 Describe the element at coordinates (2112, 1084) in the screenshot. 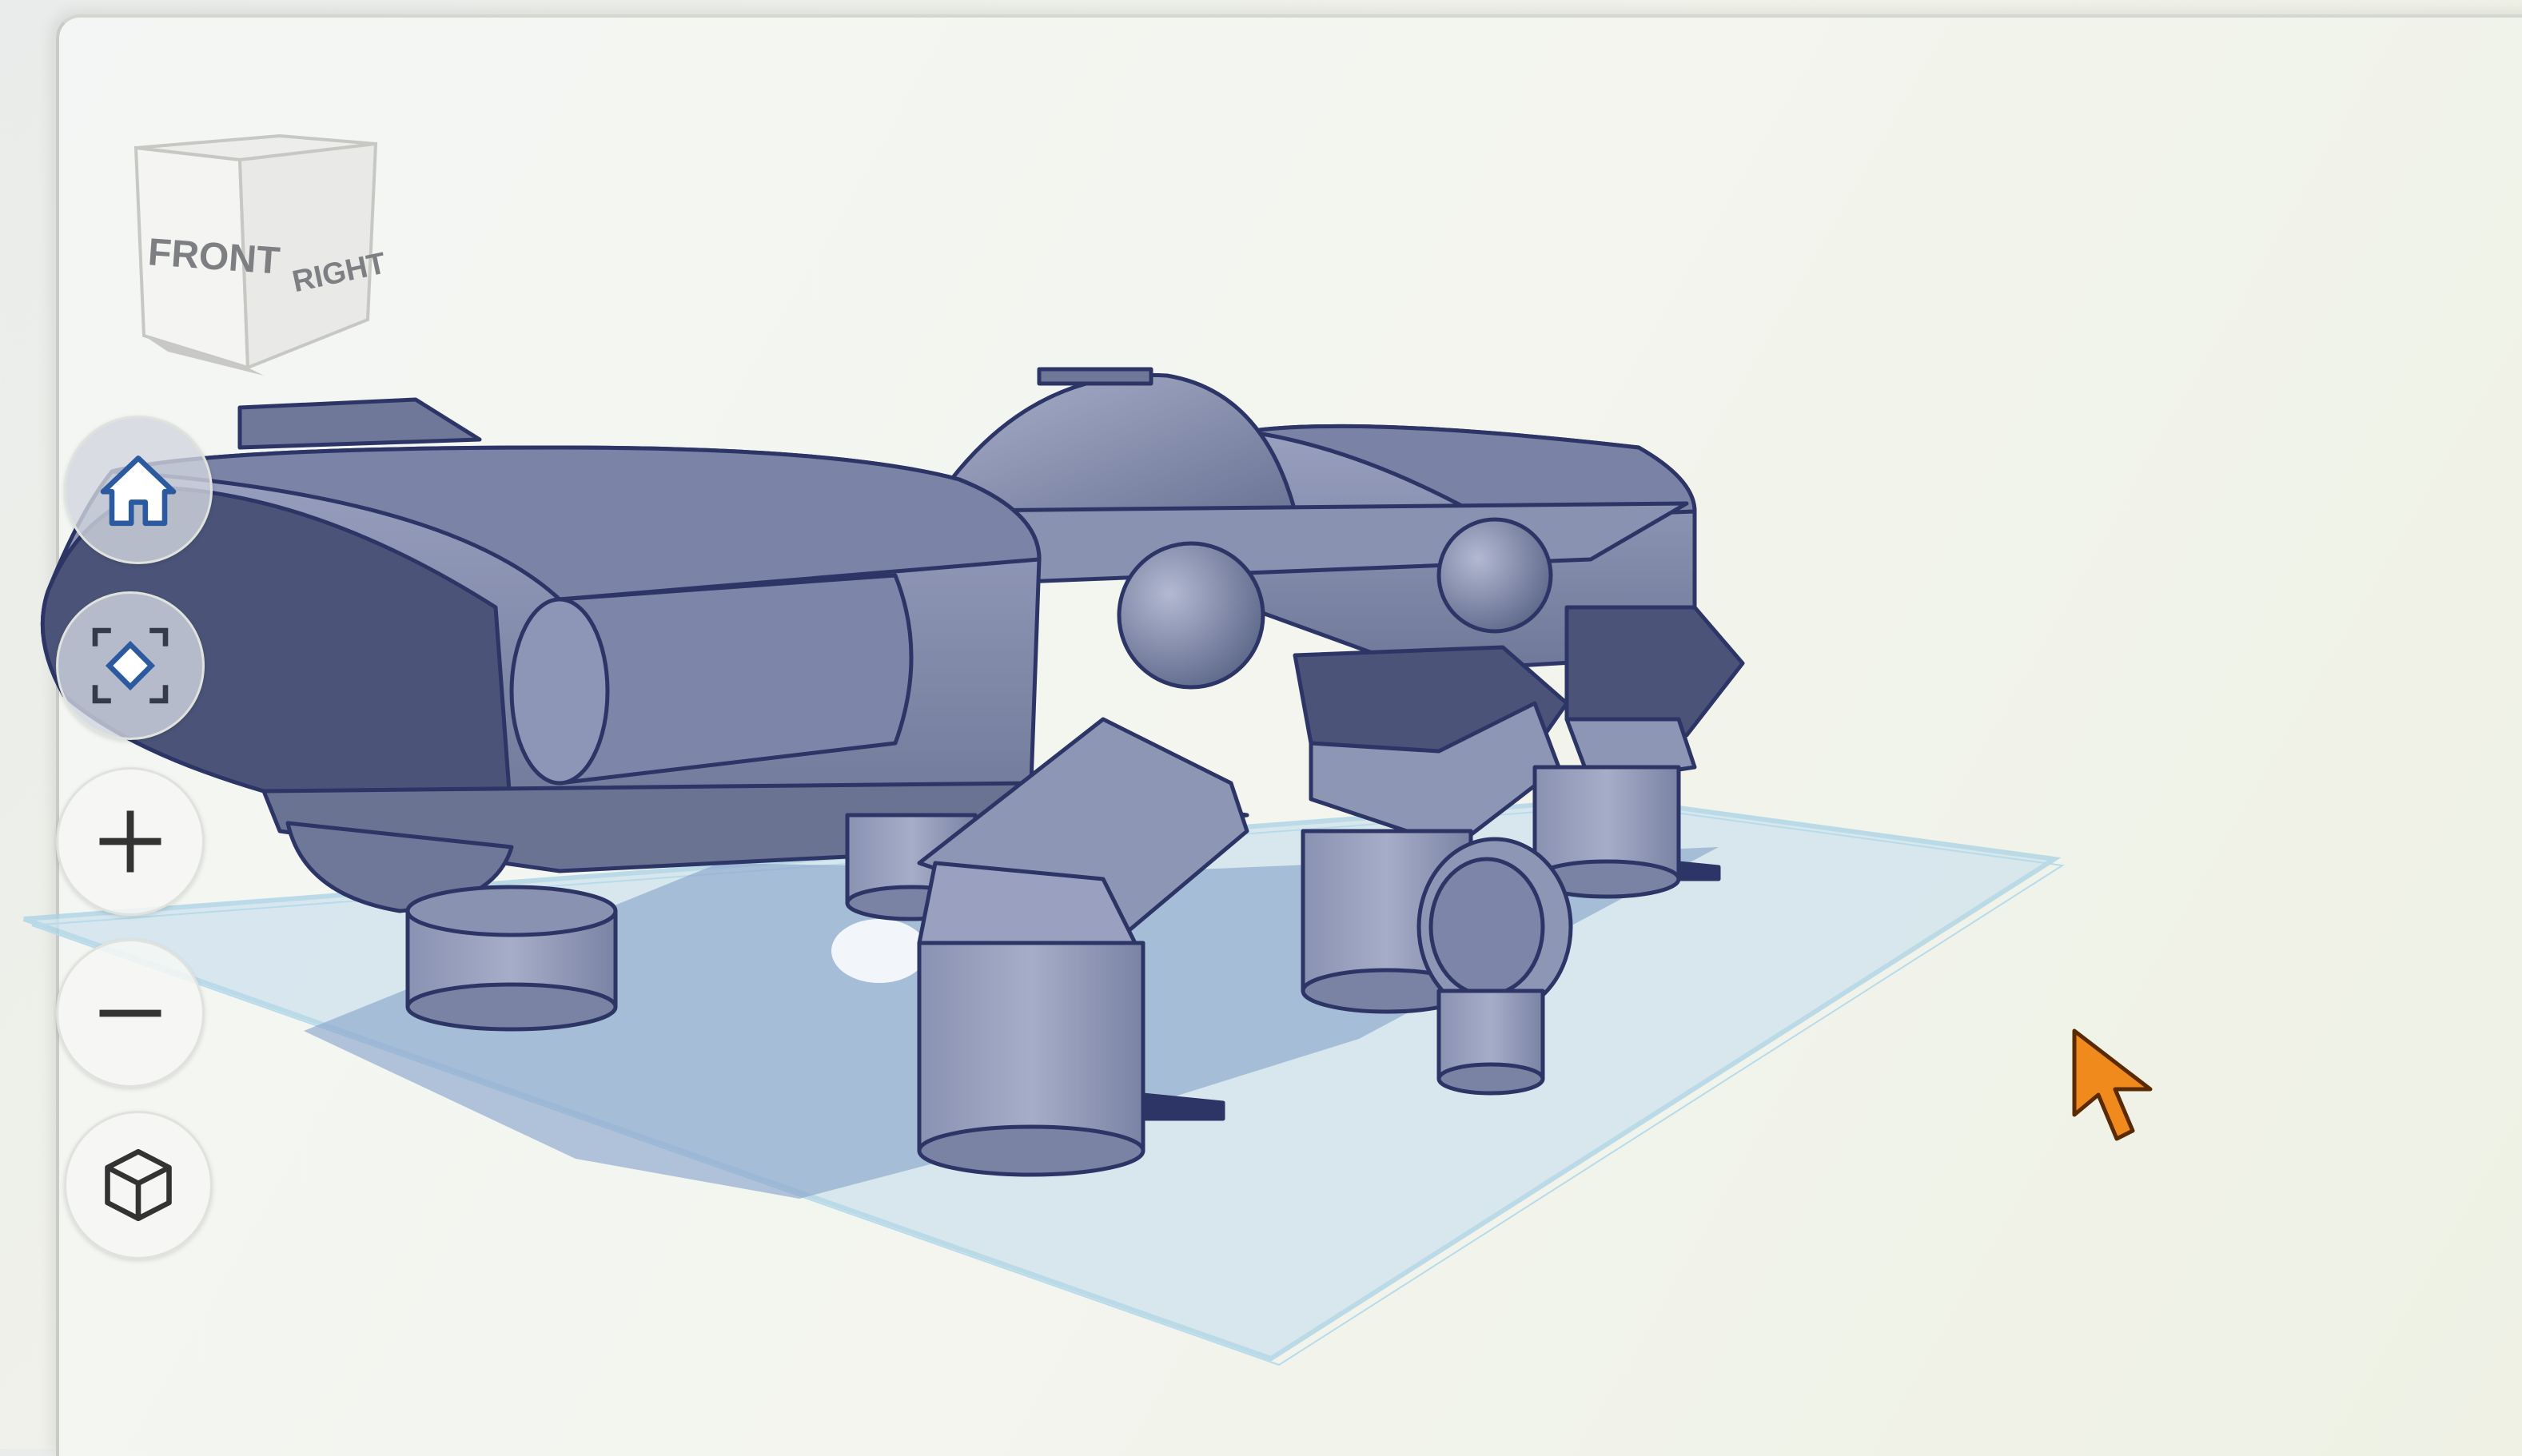

I see `mouse-cursor-icon` at that location.